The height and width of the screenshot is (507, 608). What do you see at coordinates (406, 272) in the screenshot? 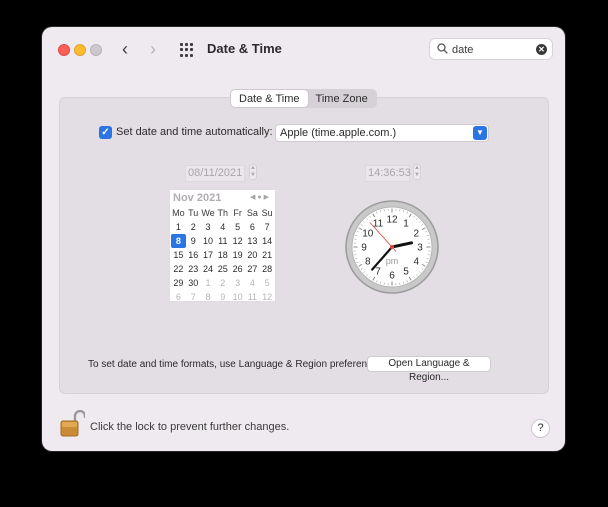
I see `clock-number: 5` at bounding box center [406, 272].